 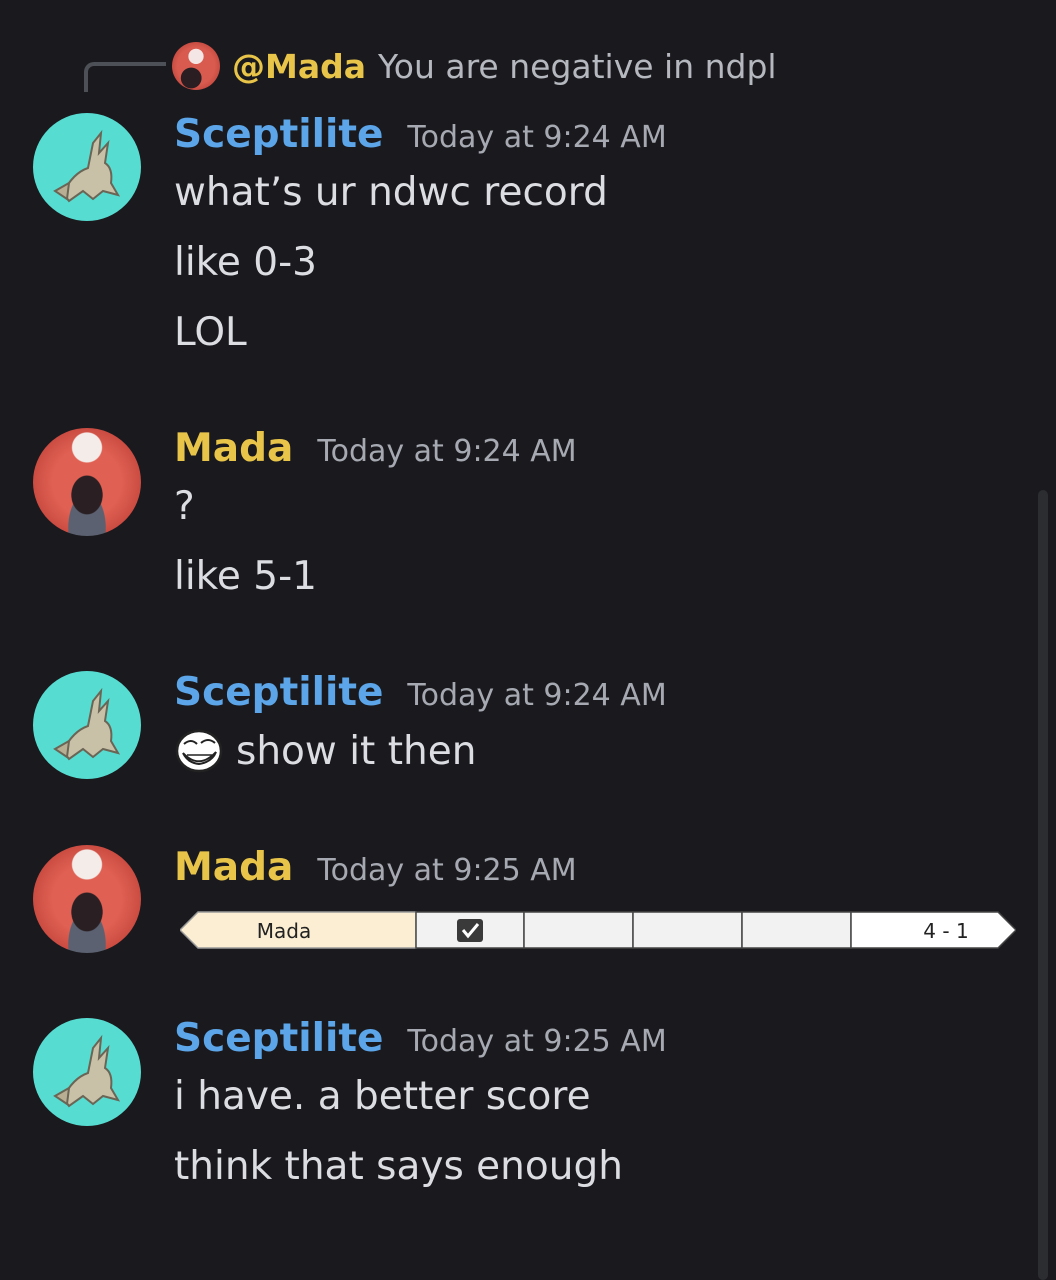 I want to click on message-text: ?, so click(x=184, y=506).